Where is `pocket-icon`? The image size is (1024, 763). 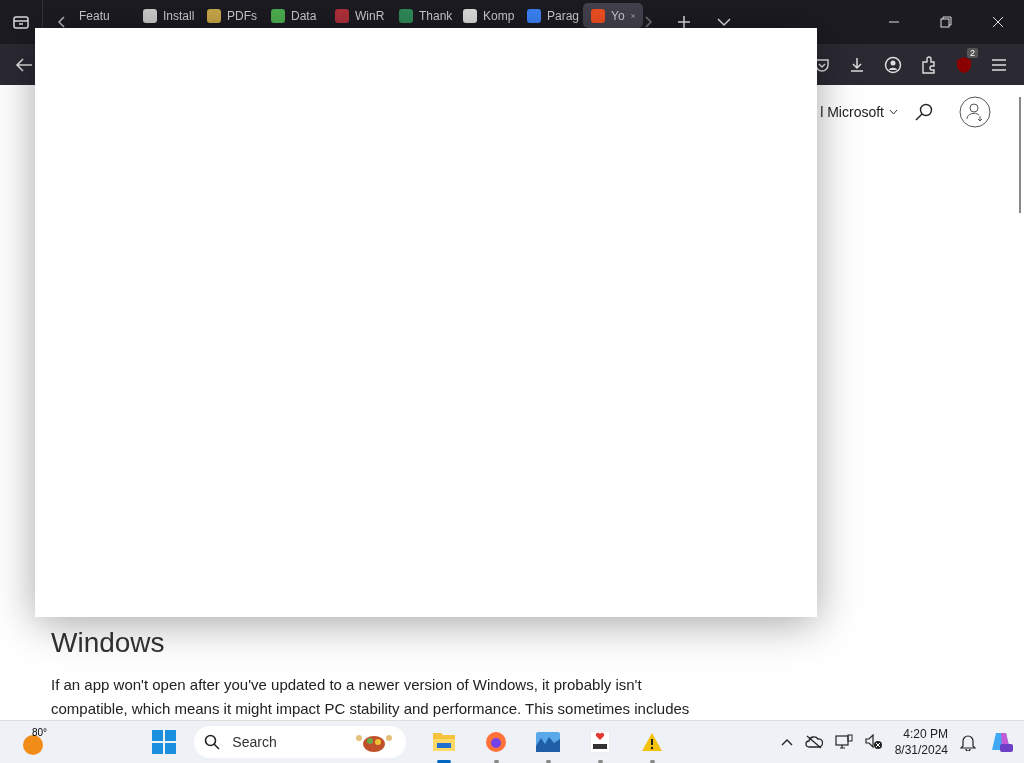
pocket-icon is located at coordinates (822, 64).